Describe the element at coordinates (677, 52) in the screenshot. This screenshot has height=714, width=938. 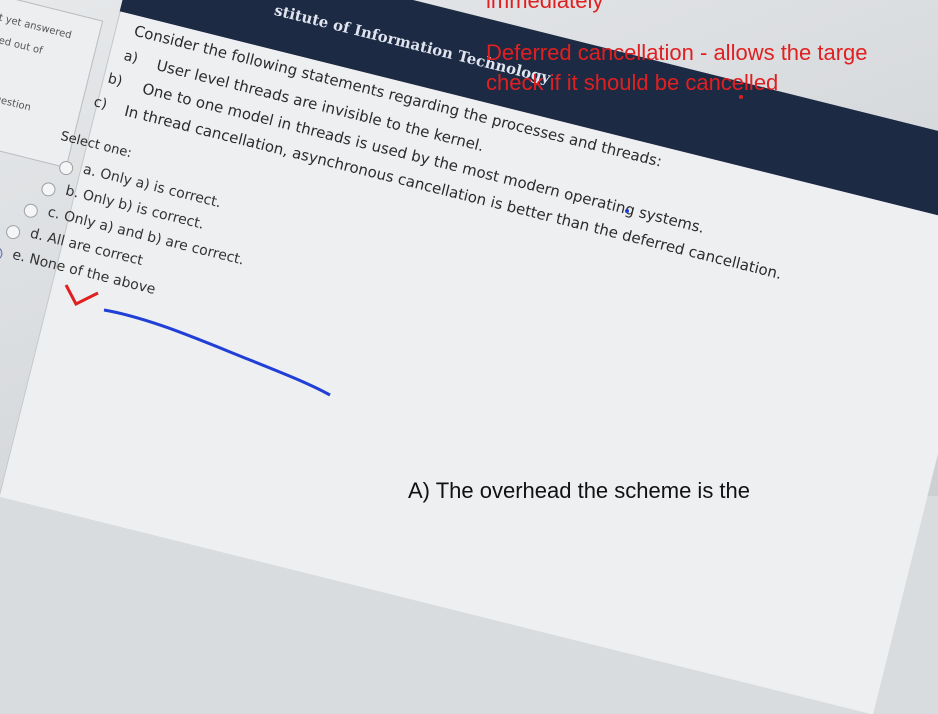
I see `overlay-note-line1: Deferred cancellation - allows the targe` at that location.